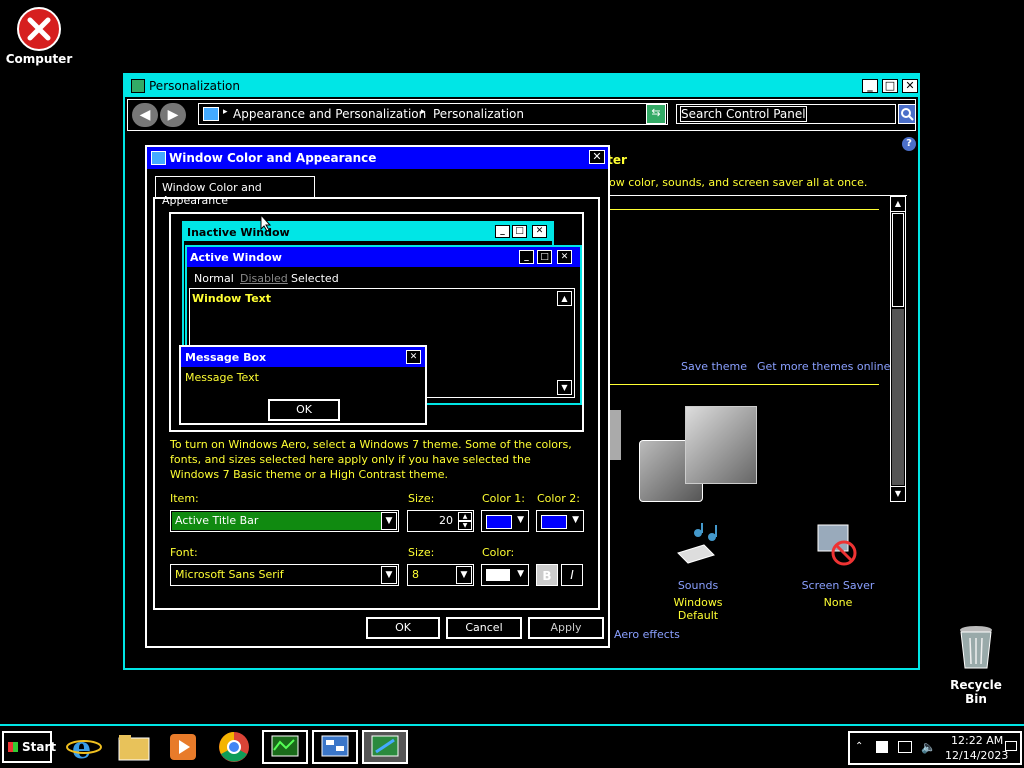  What do you see at coordinates (13, 747) in the screenshot?
I see `windows-logo-icon` at bounding box center [13, 747].